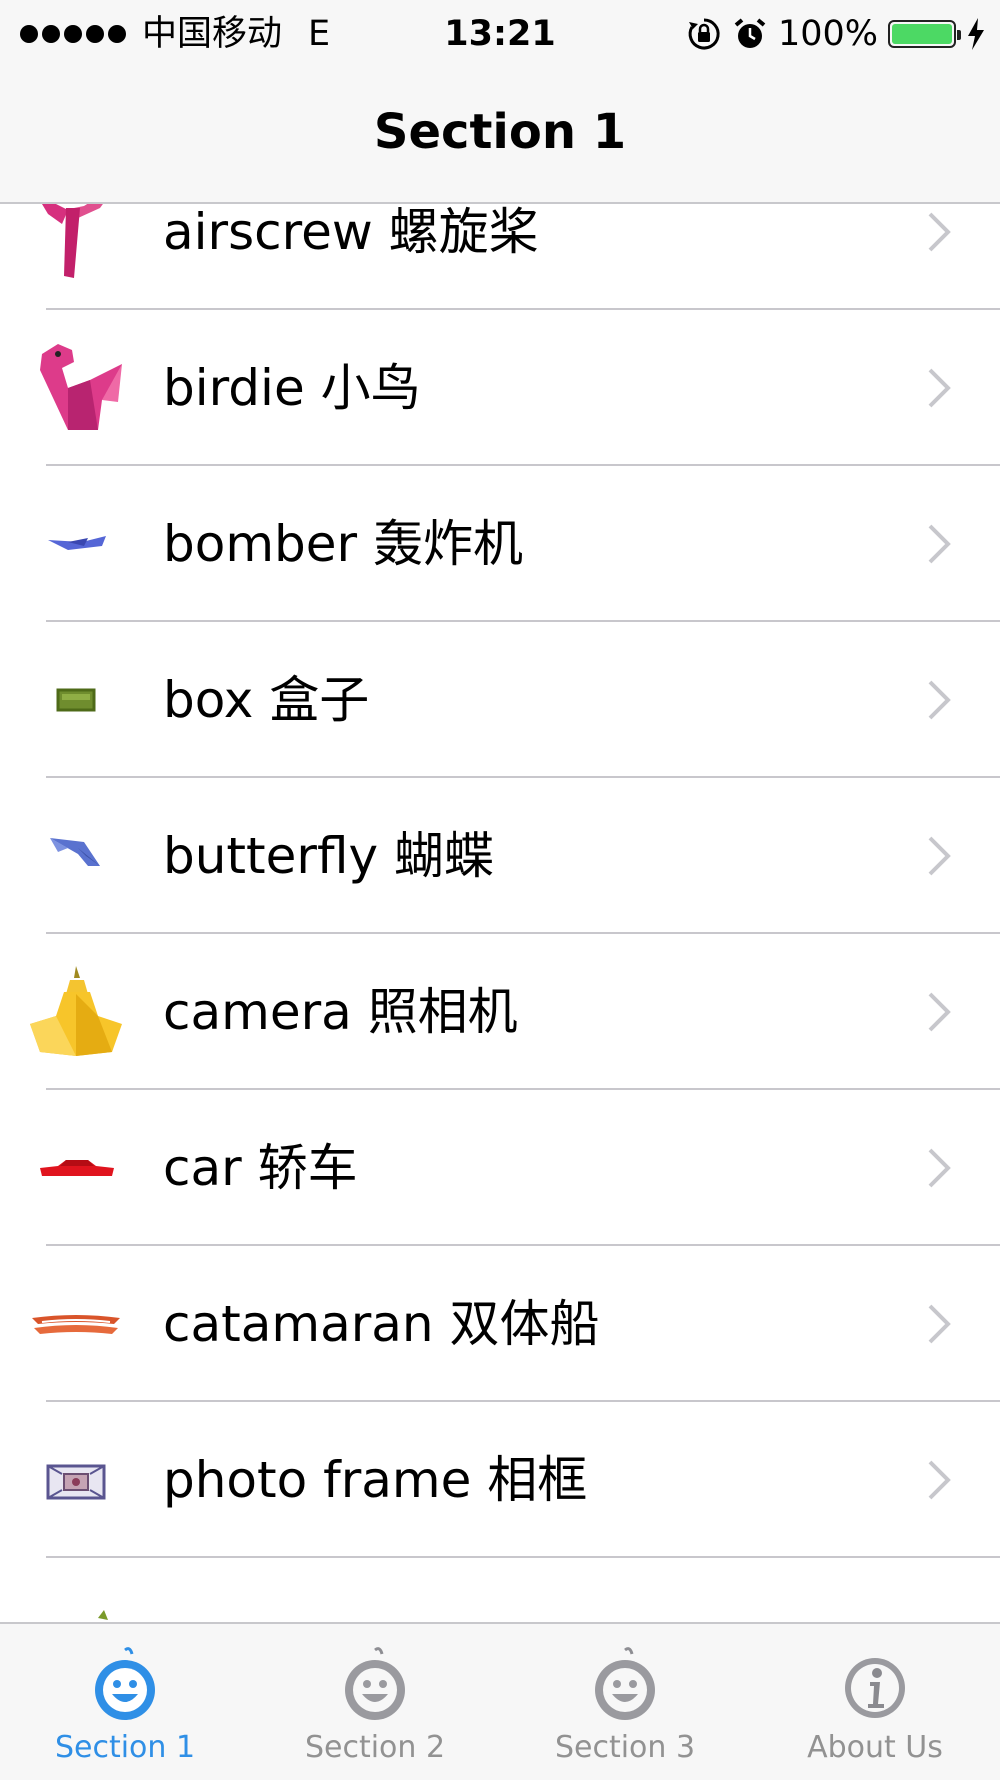 This screenshot has width=1000, height=1780. I want to click on alarm-icon, so click(750, 33).